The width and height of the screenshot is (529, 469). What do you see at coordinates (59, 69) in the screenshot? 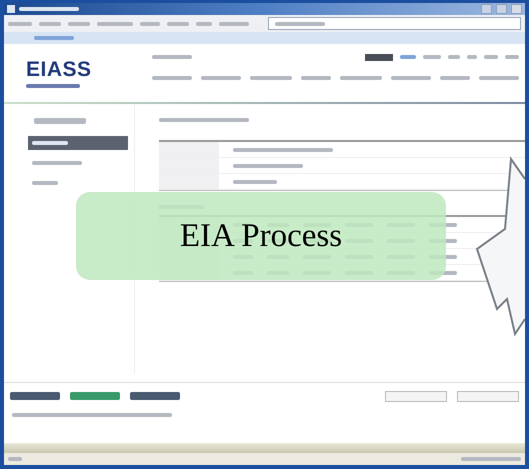
I see `site-logo: EIASS` at bounding box center [59, 69].